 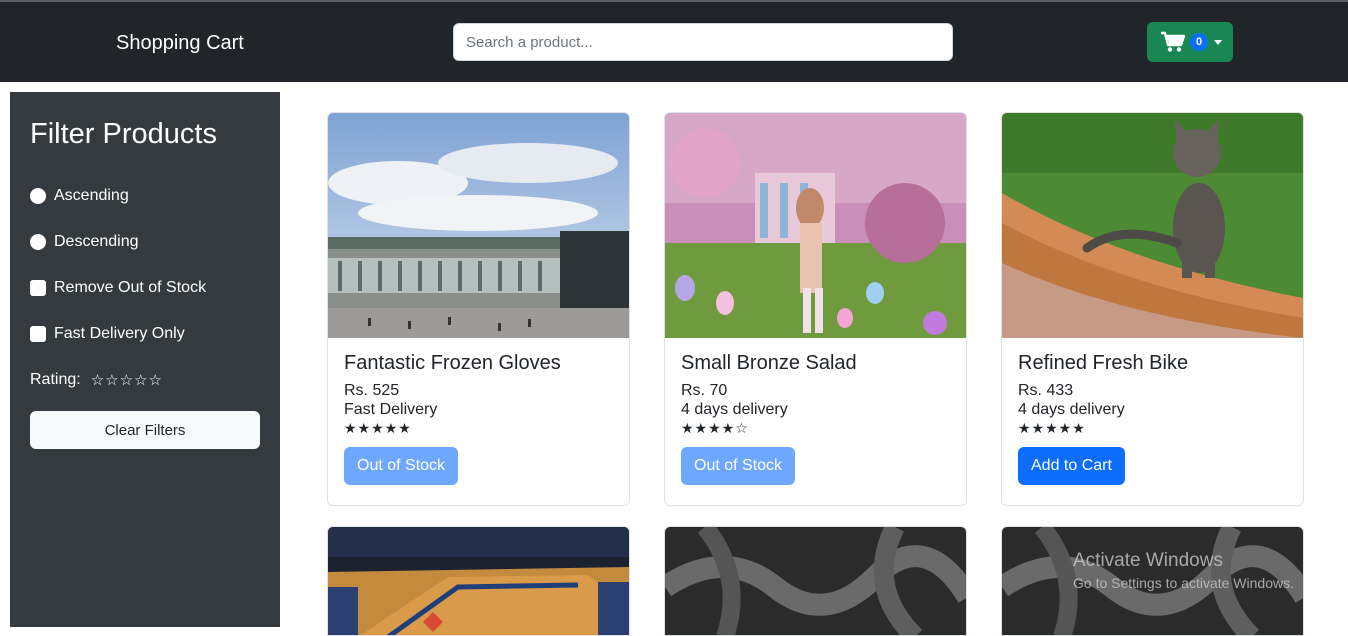 What do you see at coordinates (703, 42) in the screenshot?
I see `search-input` at bounding box center [703, 42].